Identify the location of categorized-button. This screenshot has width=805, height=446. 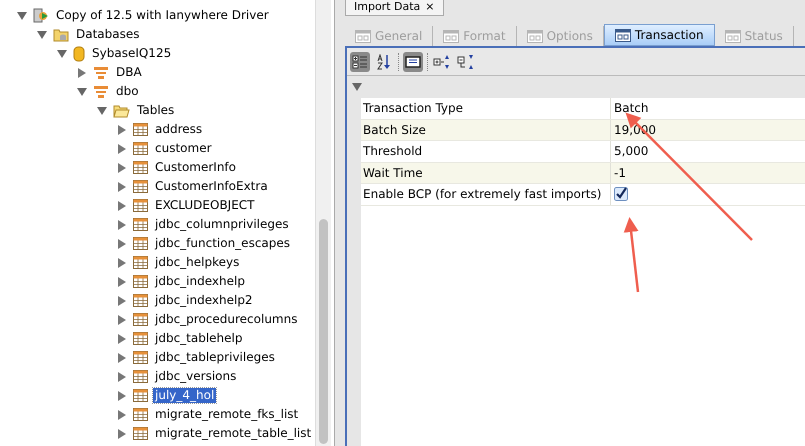
(360, 62).